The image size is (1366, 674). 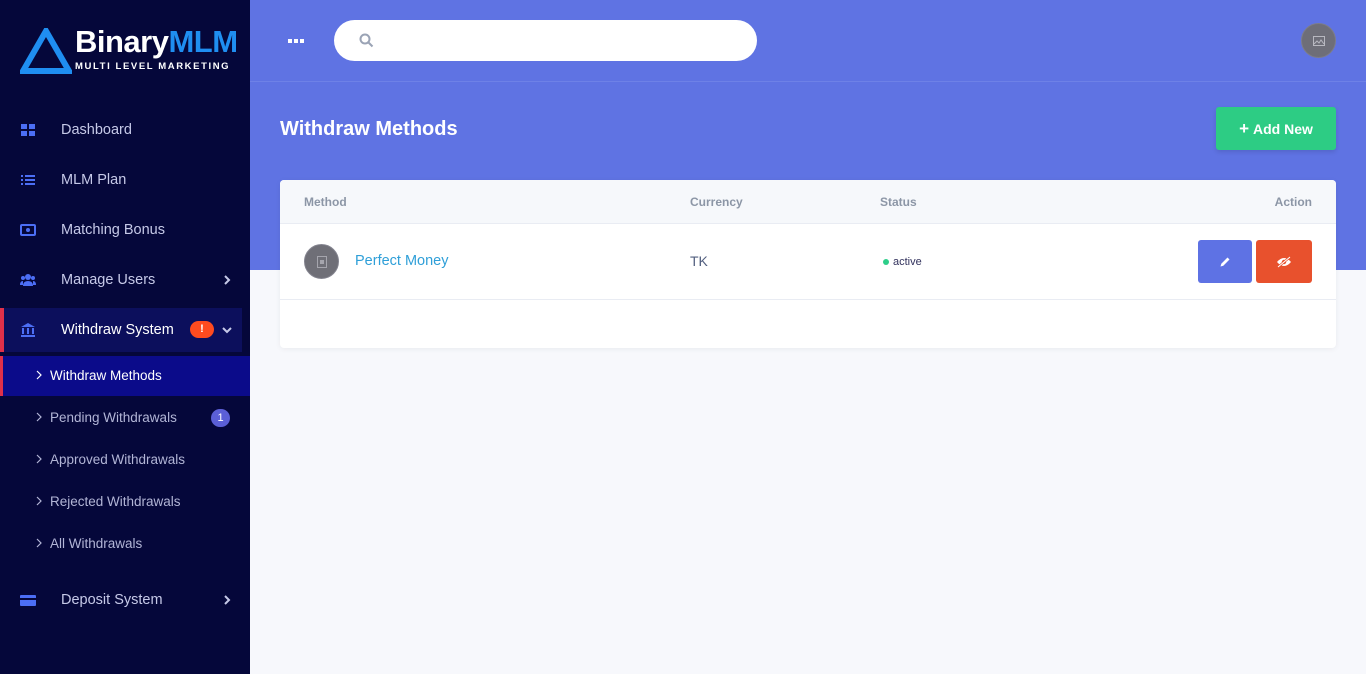 I want to click on sidebar-subitem-all-withdrawals: All Withdrawals, so click(x=125, y=544).